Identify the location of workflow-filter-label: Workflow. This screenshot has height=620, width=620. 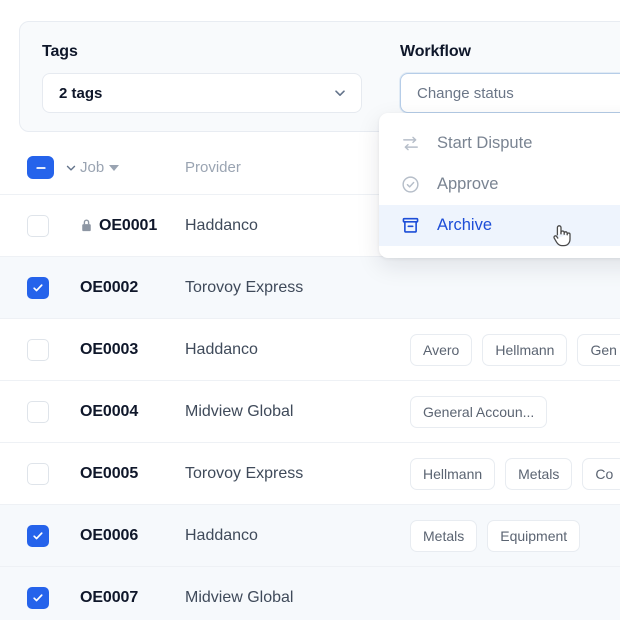
(435, 51).